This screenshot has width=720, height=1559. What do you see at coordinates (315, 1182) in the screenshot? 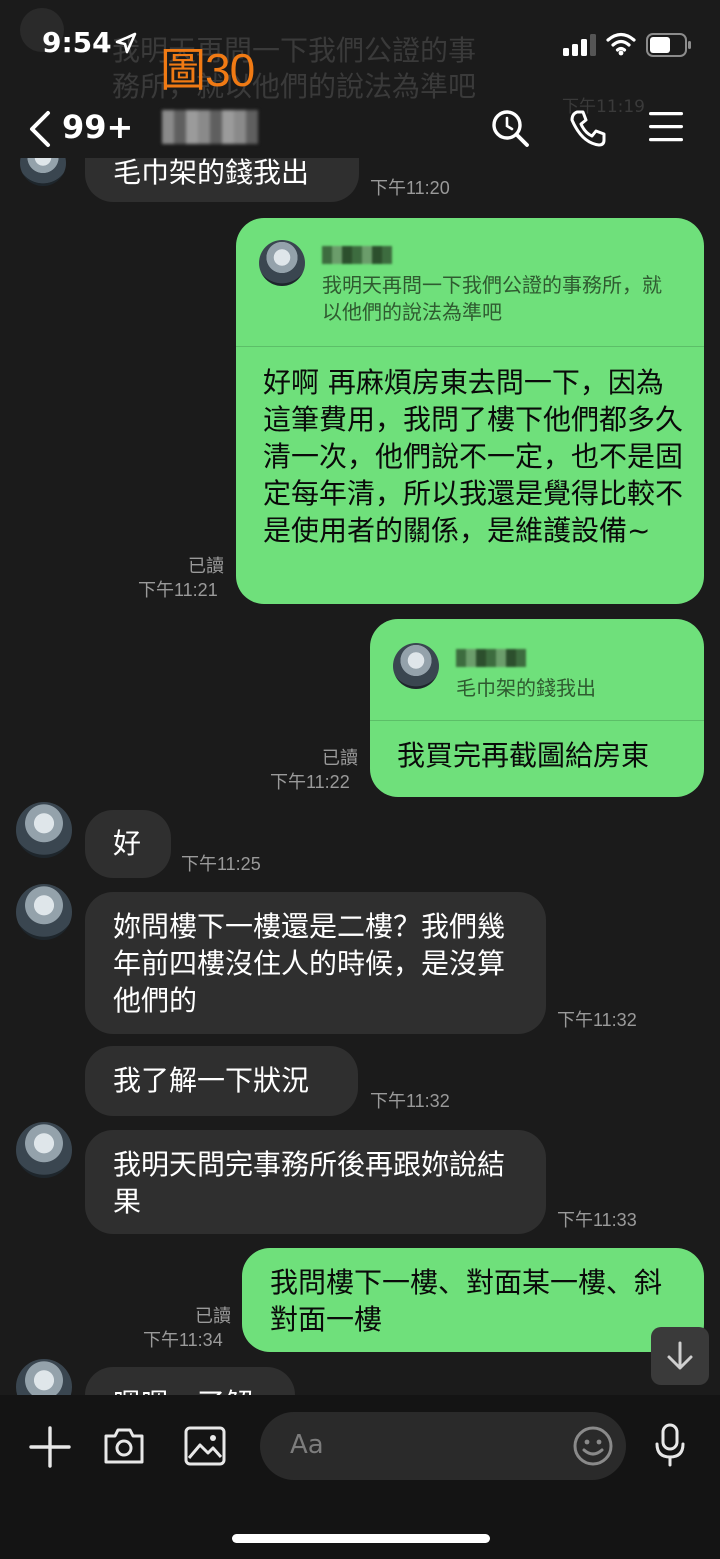
I see `incoming-bubble: 我明天問完事務所後再跟妳說結果` at bounding box center [315, 1182].